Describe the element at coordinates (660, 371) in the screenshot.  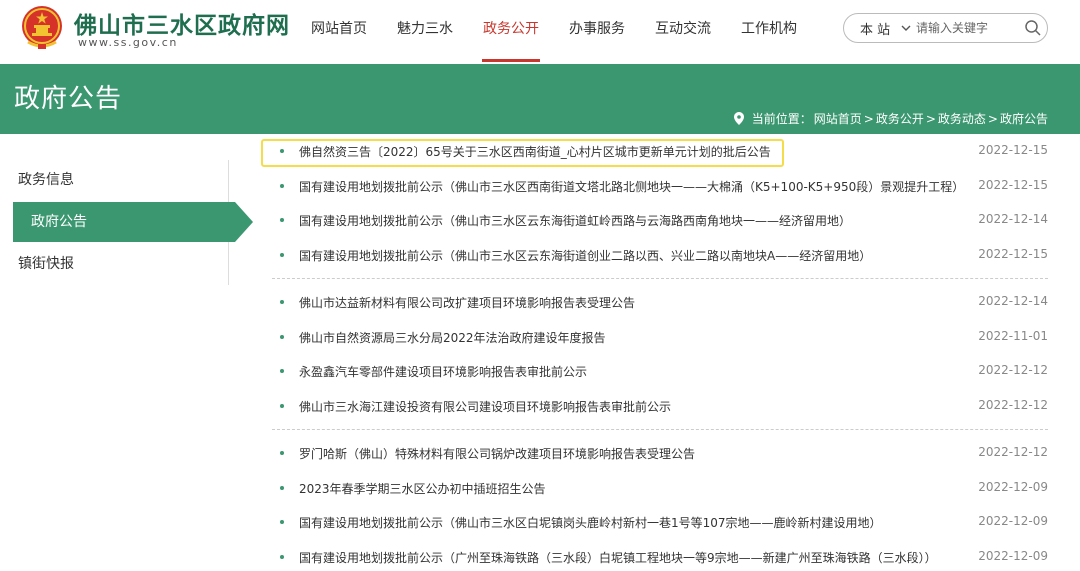
I see `list-item: 永盈鑫汽车零部件建设项目环境影响报告表审批前公示 2022-12-12` at that location.